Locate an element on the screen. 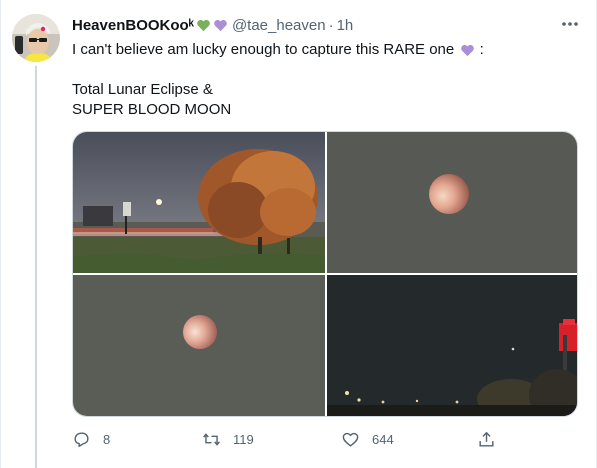 The image size is (597, 468). share-button is located at coordinates (486, 439).